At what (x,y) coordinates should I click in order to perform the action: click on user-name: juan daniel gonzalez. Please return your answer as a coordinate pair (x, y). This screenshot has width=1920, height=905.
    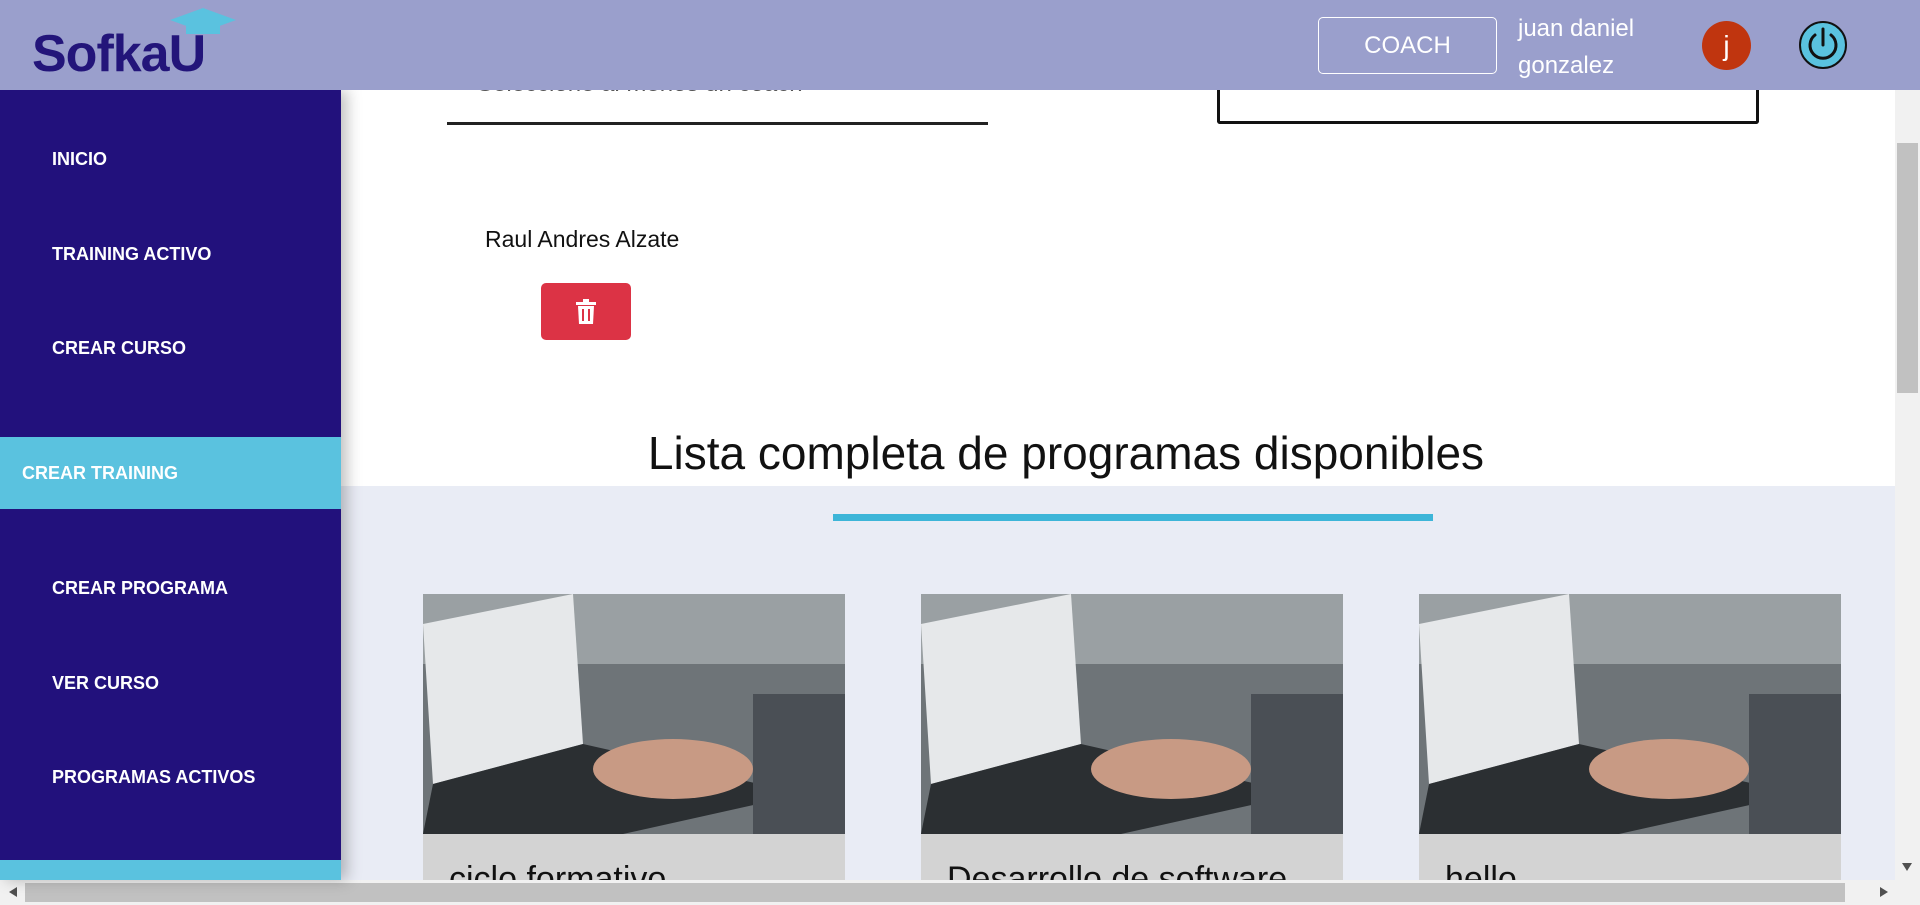
    Looking at the image, I should click on (1593, 47).